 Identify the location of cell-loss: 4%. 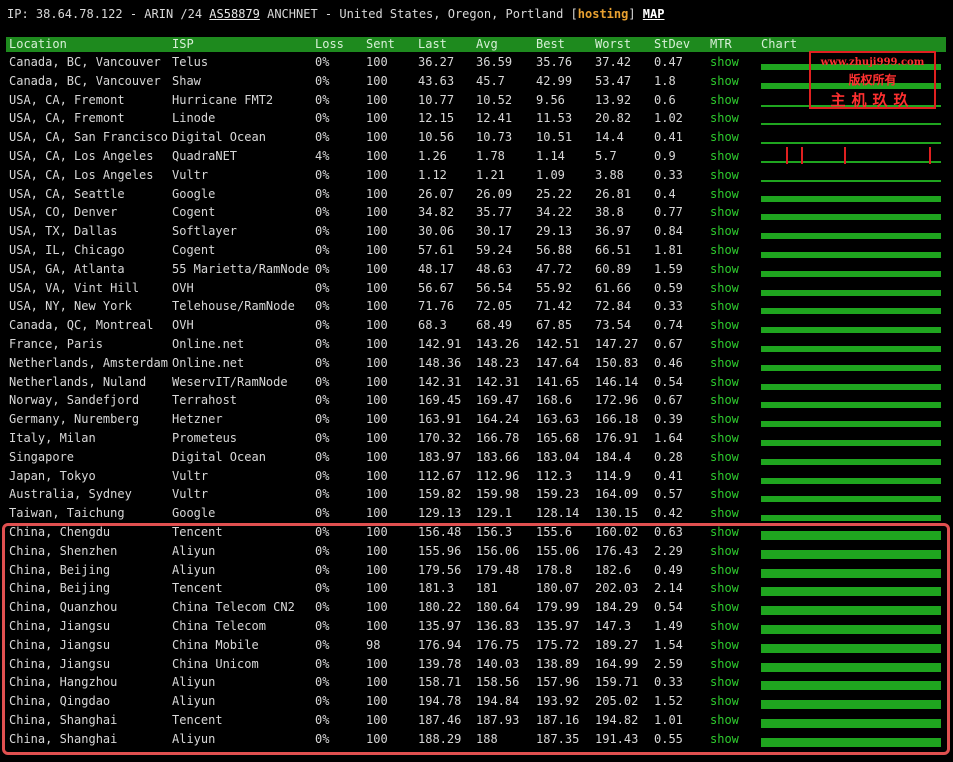
(322, 156).